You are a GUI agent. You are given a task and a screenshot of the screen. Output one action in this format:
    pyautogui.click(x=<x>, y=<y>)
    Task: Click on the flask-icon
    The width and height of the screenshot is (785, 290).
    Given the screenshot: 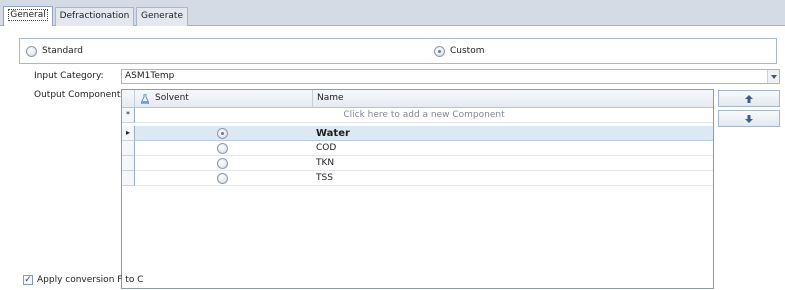 What is the action you would take?
    pyautogui.click(x=145, y=99)
    